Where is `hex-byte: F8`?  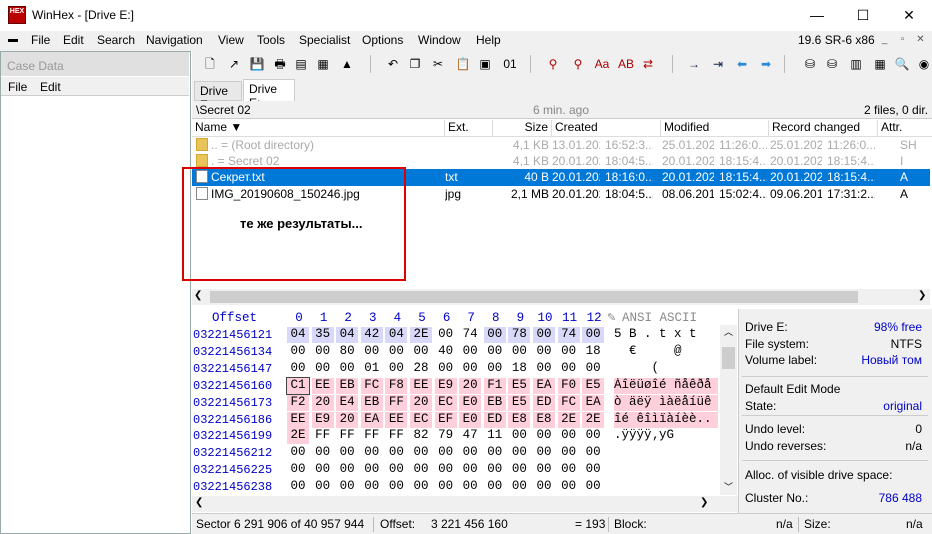 hex-byte: F8 is located at coordinates (396, 385).